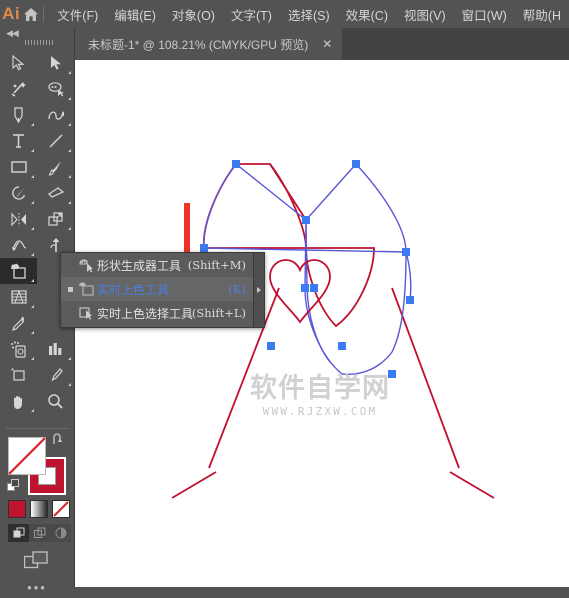 The width and height of the screenshot is (569, 598). What do you see at coordinates (300, 291) in the screenshot?
I see `heart-path` at bounding box center [300, 291].